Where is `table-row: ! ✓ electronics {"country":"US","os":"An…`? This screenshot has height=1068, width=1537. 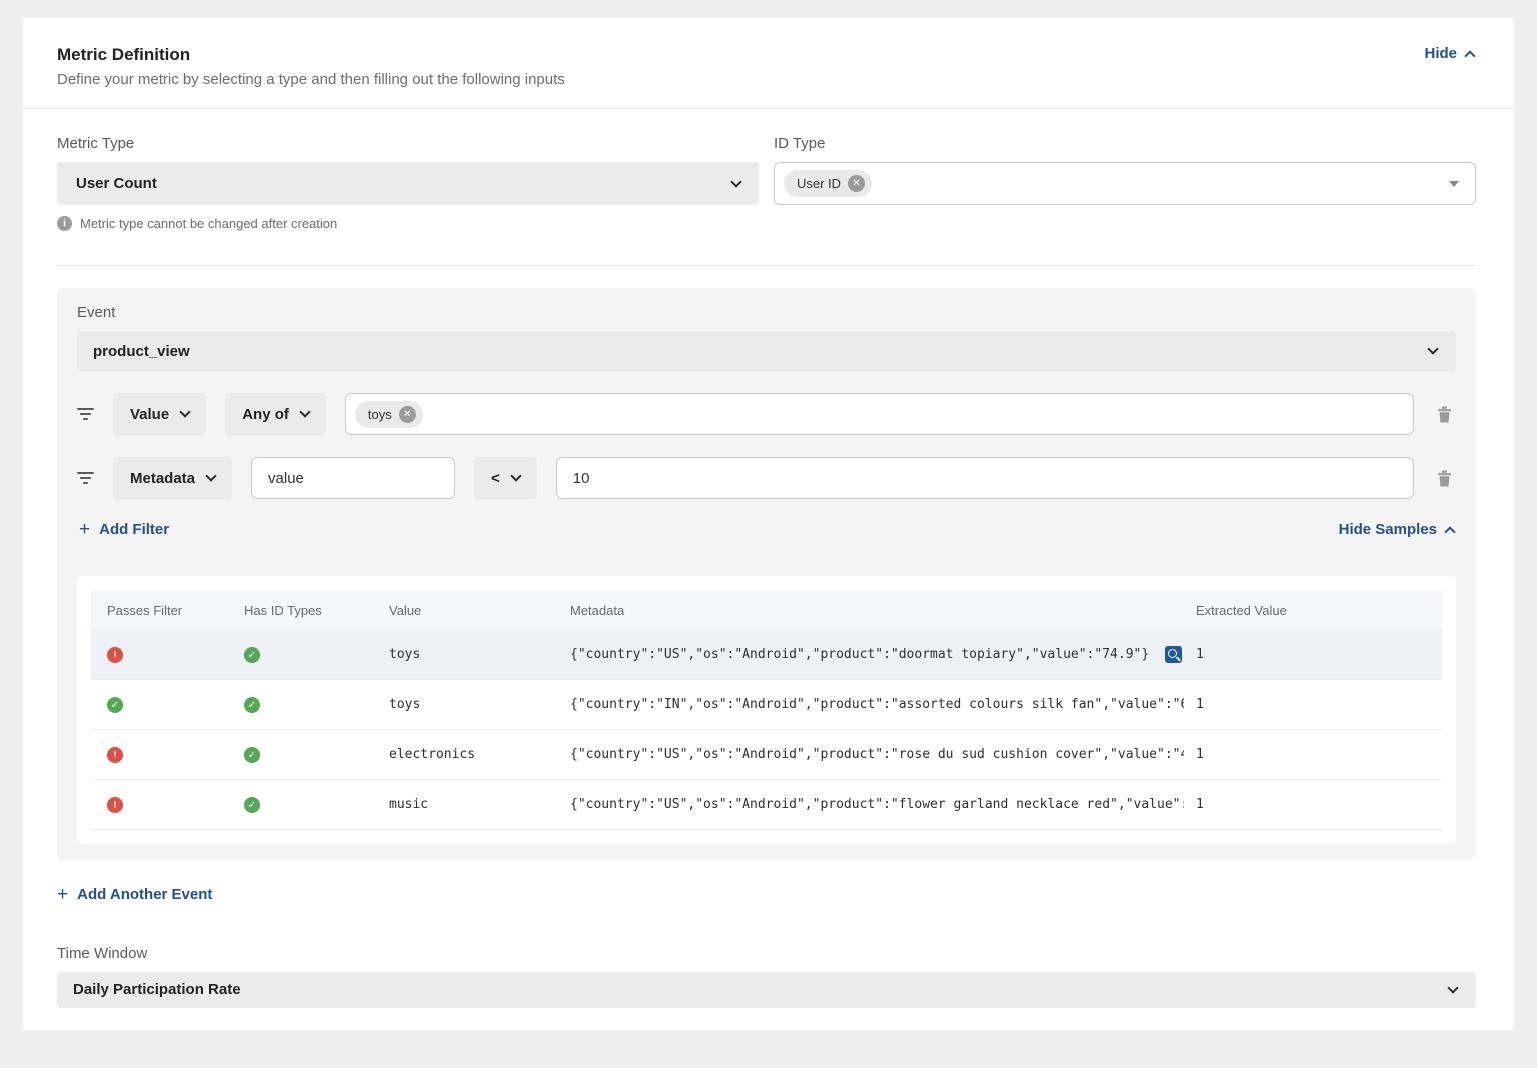 table-row: ! ✓ electronics {"country":"US","os":"An… is located at coordinates (766, 755).